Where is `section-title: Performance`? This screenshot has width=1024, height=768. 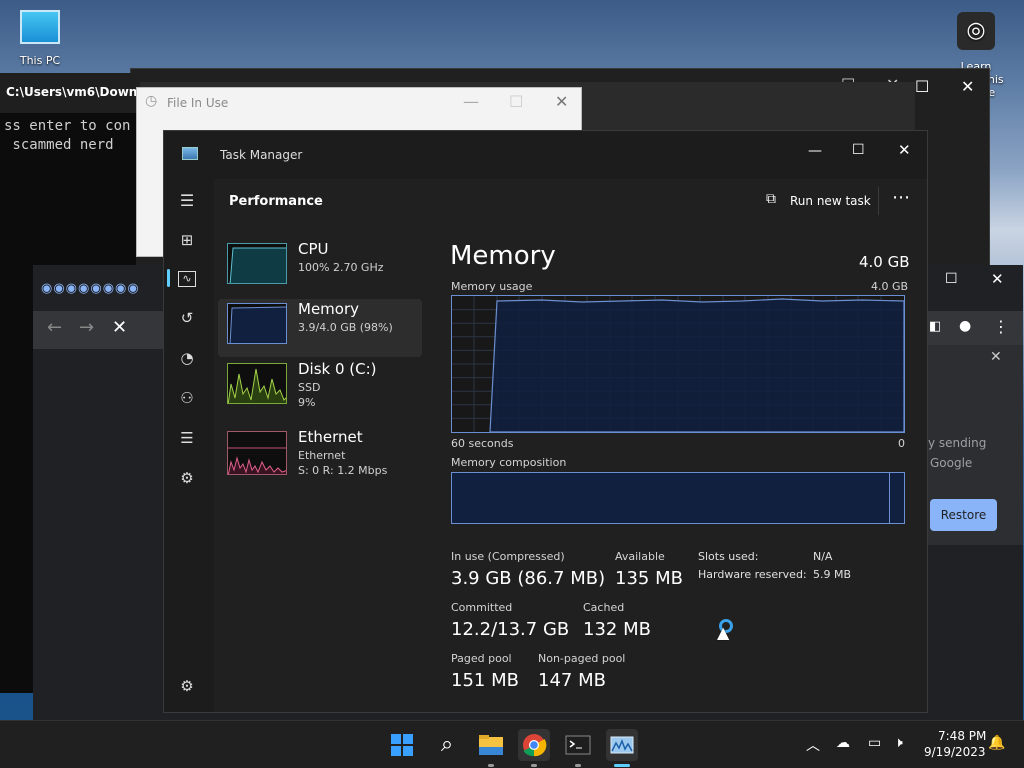
section-title: Performance is located at coordinates (276, 201).